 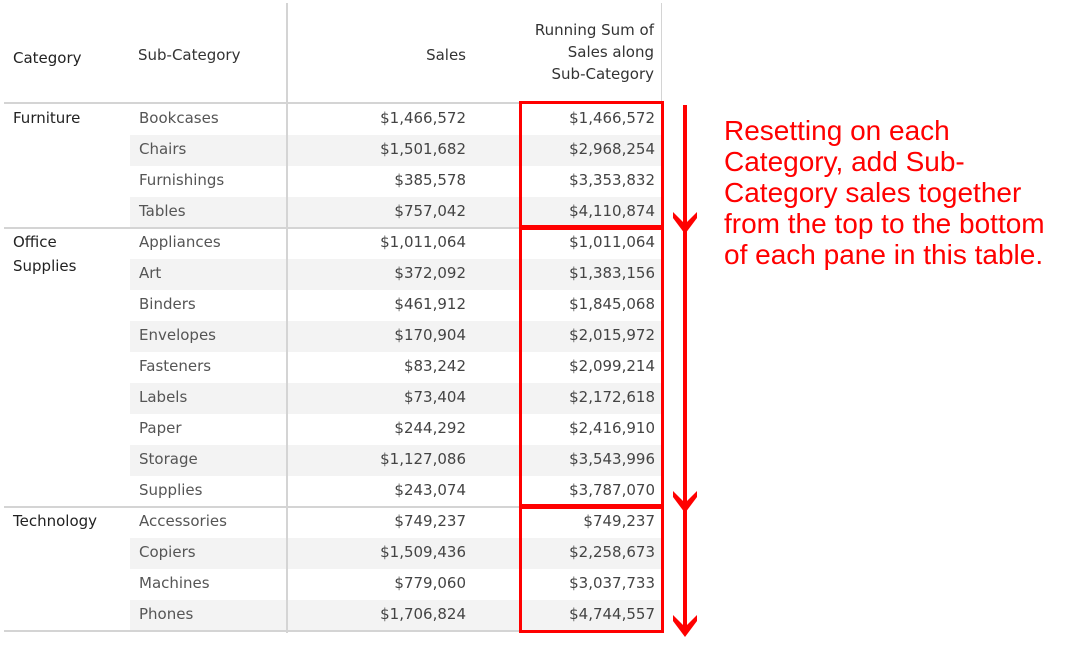 I want to click on sales-cell: $1,011,064, so click(x=376, y=242).